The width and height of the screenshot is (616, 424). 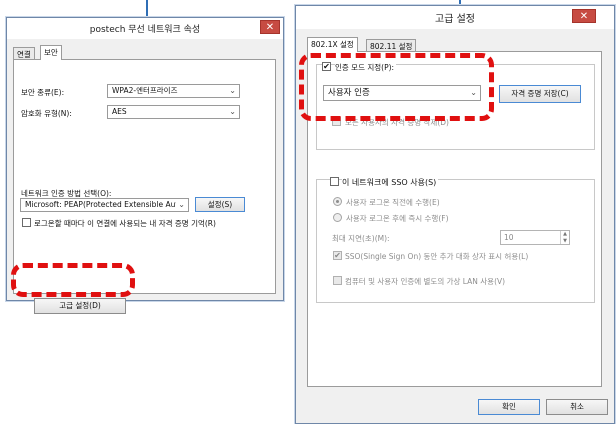 What do you see at coordinates (509, 237) in the screenshot?
I see `max-delay-value: 10` at bounding box center [509, 237].